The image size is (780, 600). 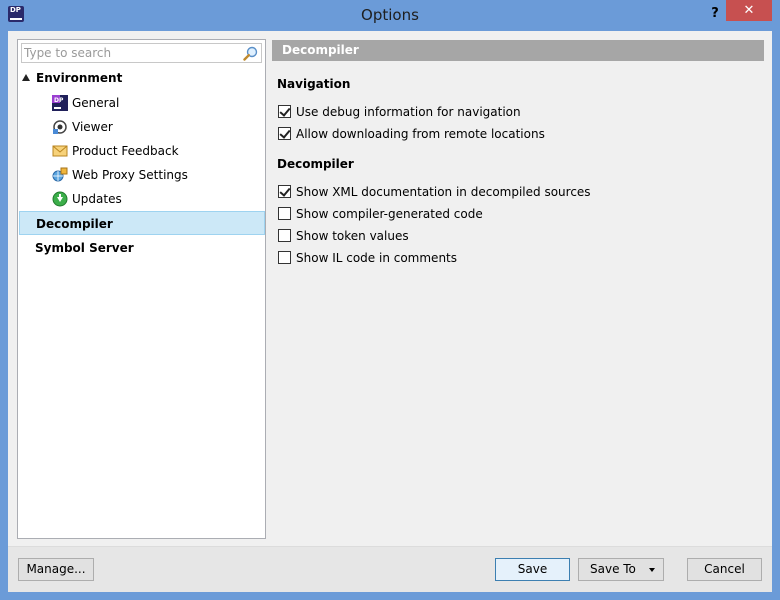 I want to click on envelope-icon, so click(x=60, y=151).